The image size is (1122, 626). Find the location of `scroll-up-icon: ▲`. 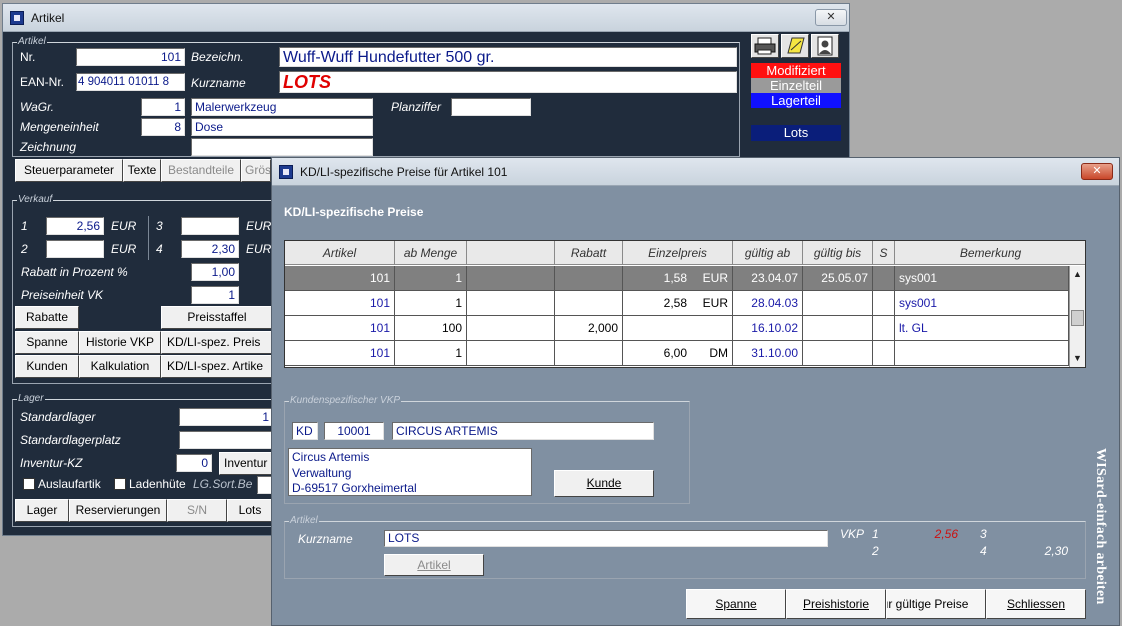

scroll-up-icon: ▲ is located at coordinates (1077, 274).